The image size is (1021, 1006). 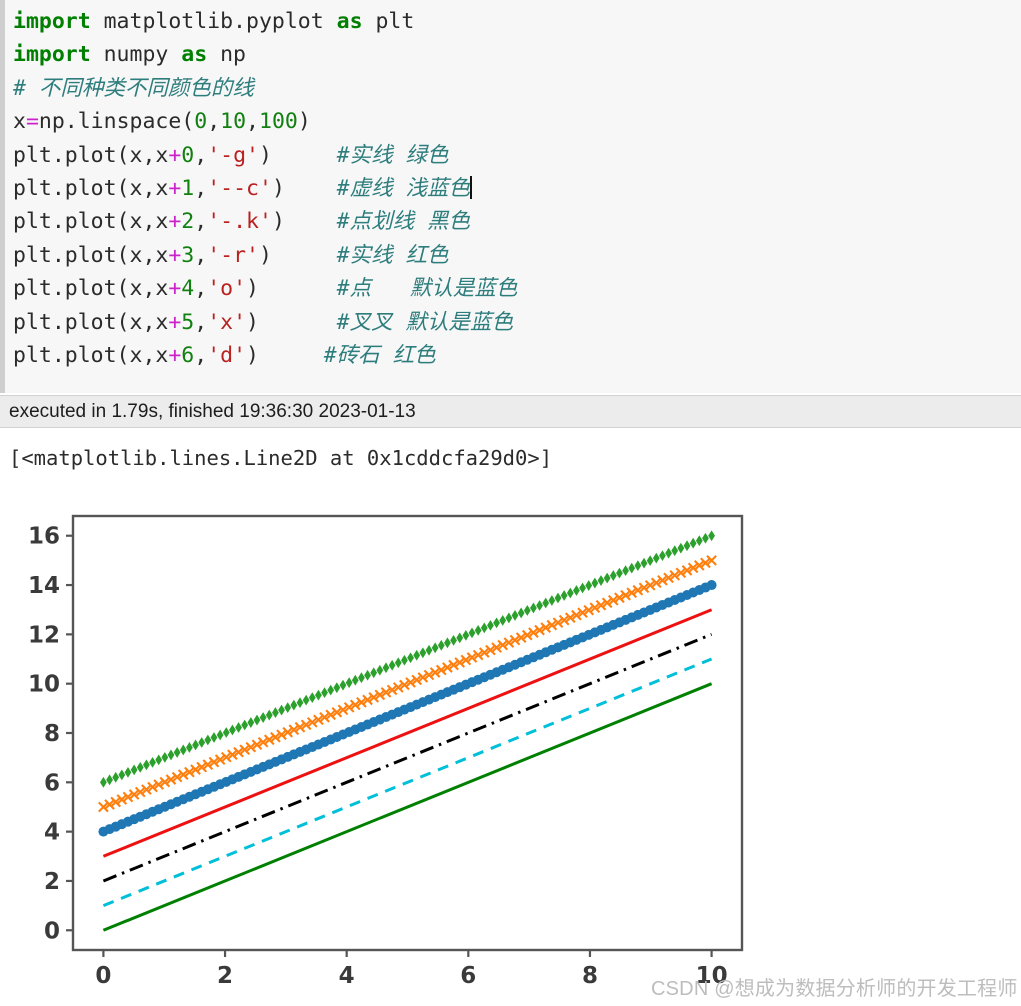 What do you see at coordinates (44, 537) in the screenshot?
I see `ytick-label: 16` at bounding box center [44, 537].